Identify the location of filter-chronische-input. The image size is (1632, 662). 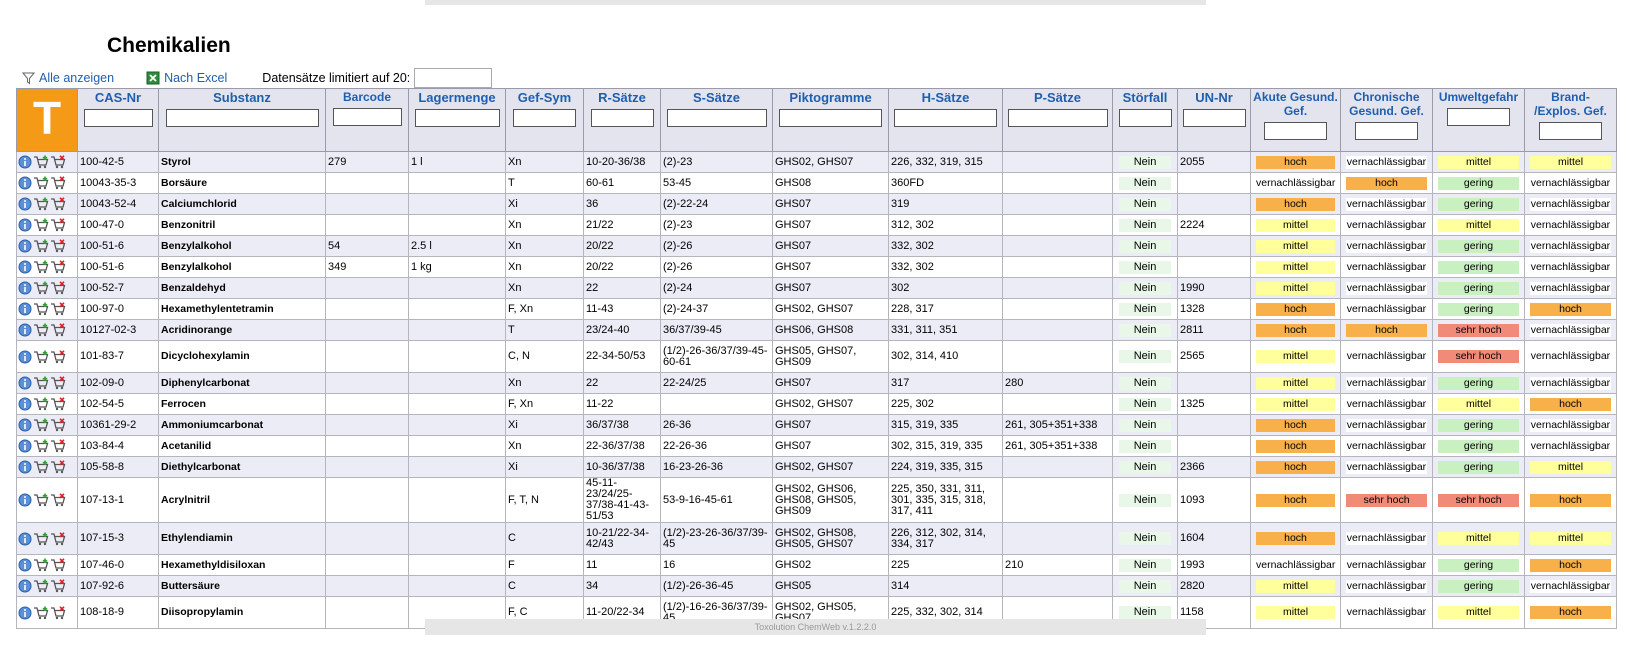
(1386, 131).